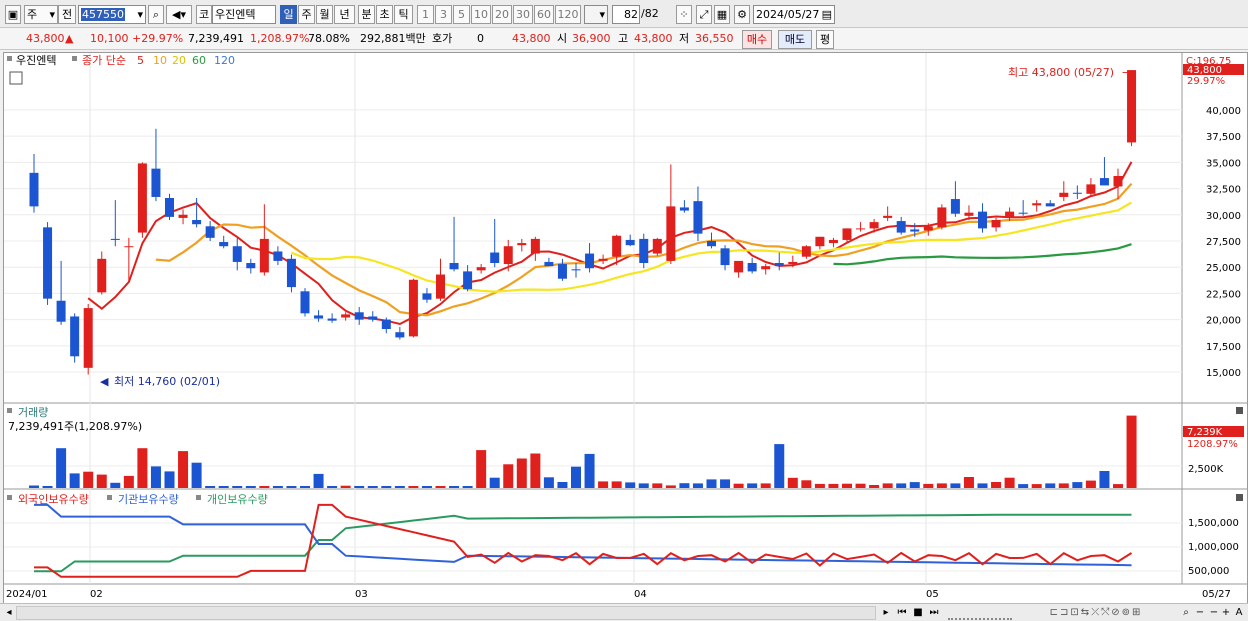 The width and height of the screenshot is (1248, 621). What do you see at coordinates (41, 14) in the screenshot?
I see `market-select: 주 ▾` at bounding box center [41, 14].